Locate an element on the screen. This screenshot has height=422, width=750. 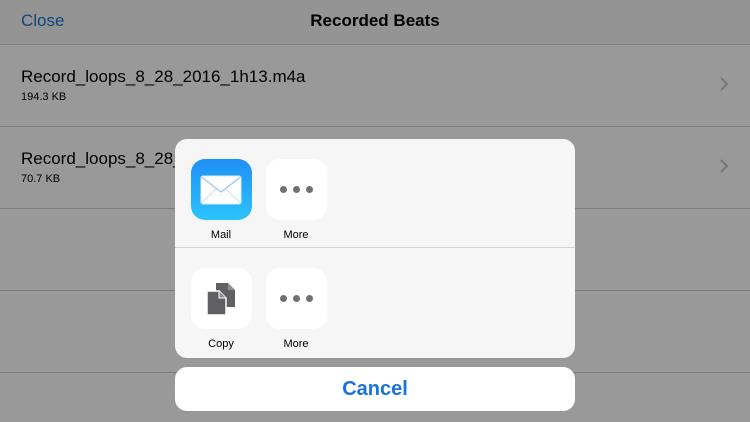
share-copy-label: Copy is located at coordinates (221, 344).